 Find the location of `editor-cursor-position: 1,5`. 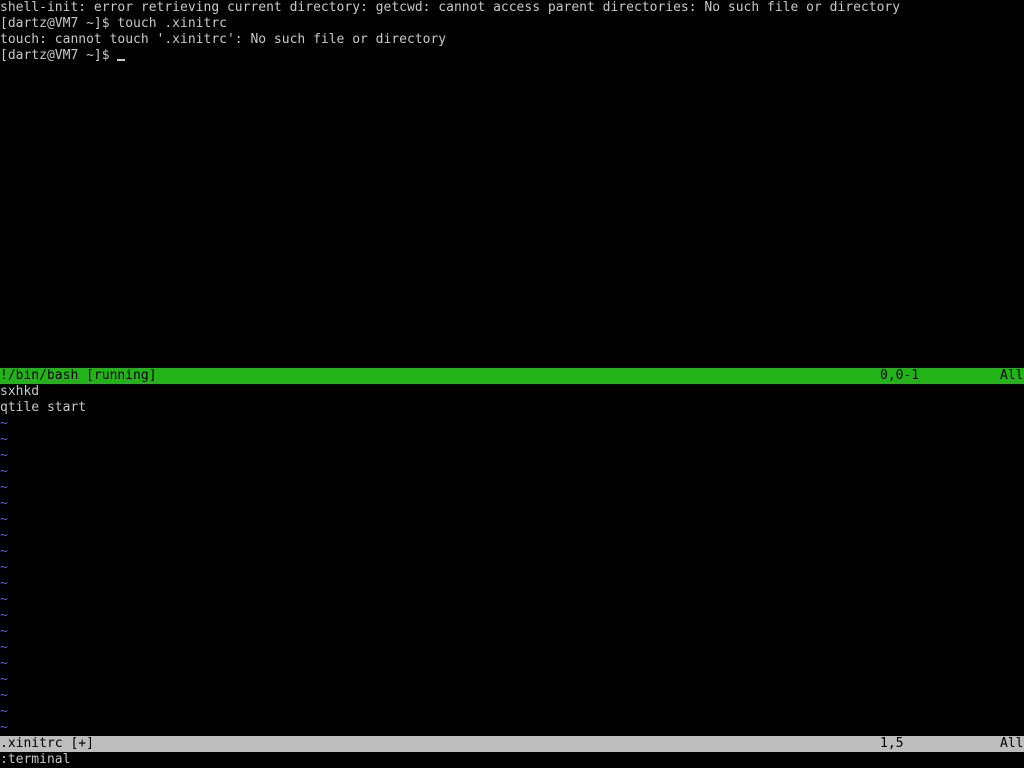

editor-cursor-position: 1,5 is located at coordinates (892, 743).